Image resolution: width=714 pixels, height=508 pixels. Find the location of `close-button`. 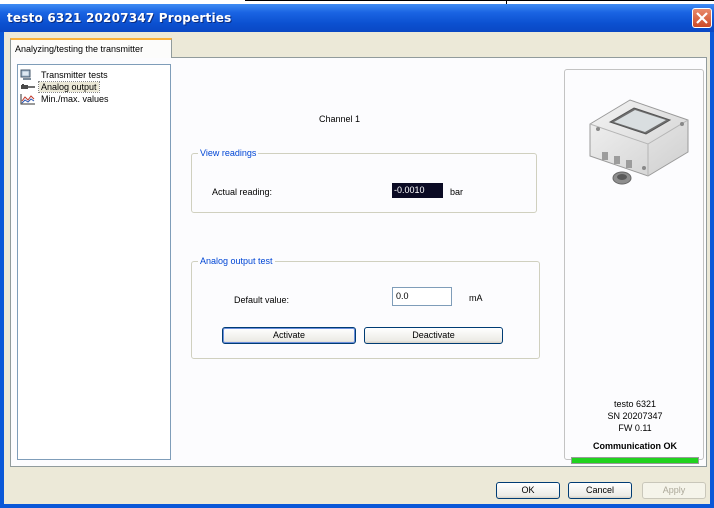

close-button is located at coordinates (702, 18).